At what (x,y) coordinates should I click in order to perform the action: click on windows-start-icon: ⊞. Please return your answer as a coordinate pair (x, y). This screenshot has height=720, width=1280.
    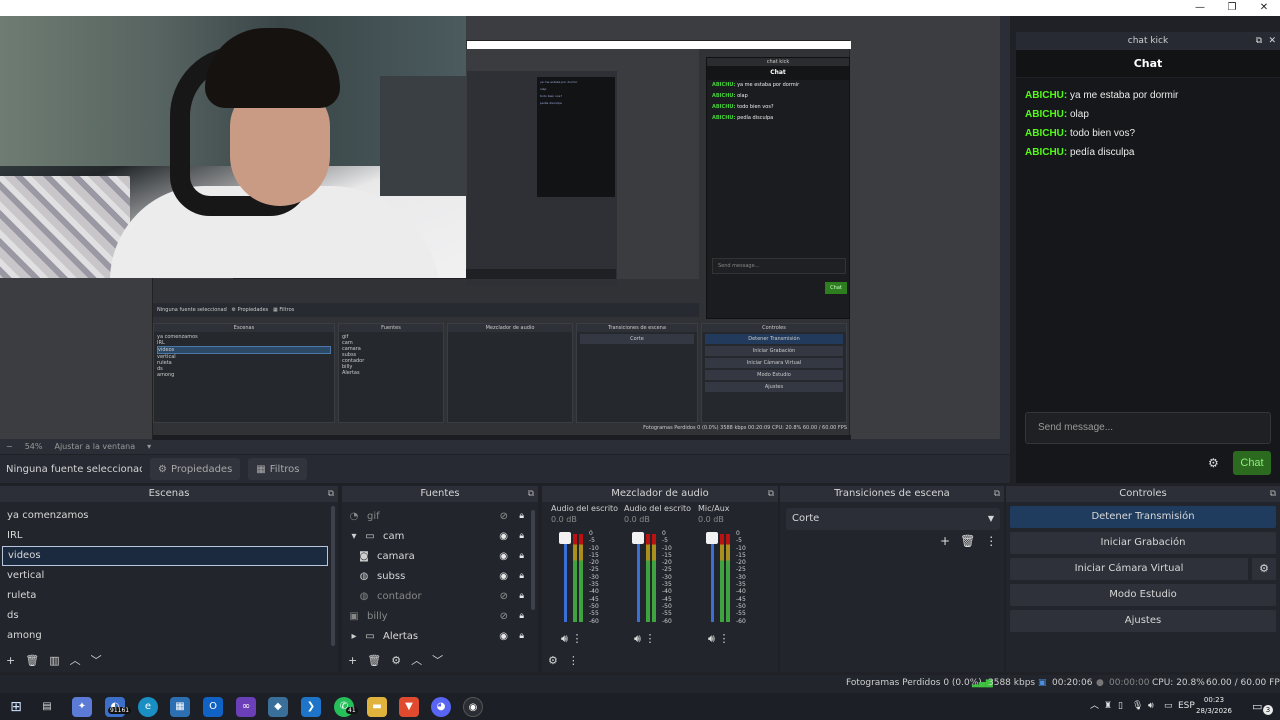
    Looking at the image, I should click on (16, 707).